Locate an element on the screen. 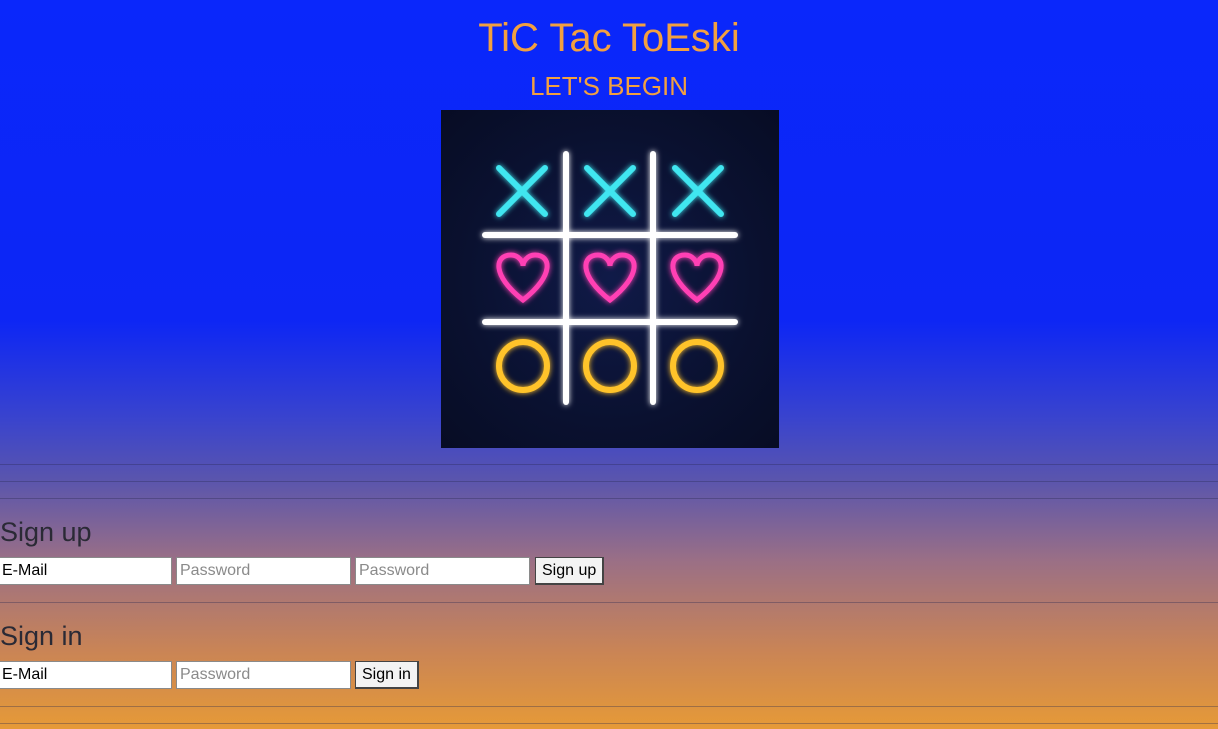 This screenshot has height=729, width=1218. page-subtitle: LET'S BEGIN is located at coordinates (609, 86).